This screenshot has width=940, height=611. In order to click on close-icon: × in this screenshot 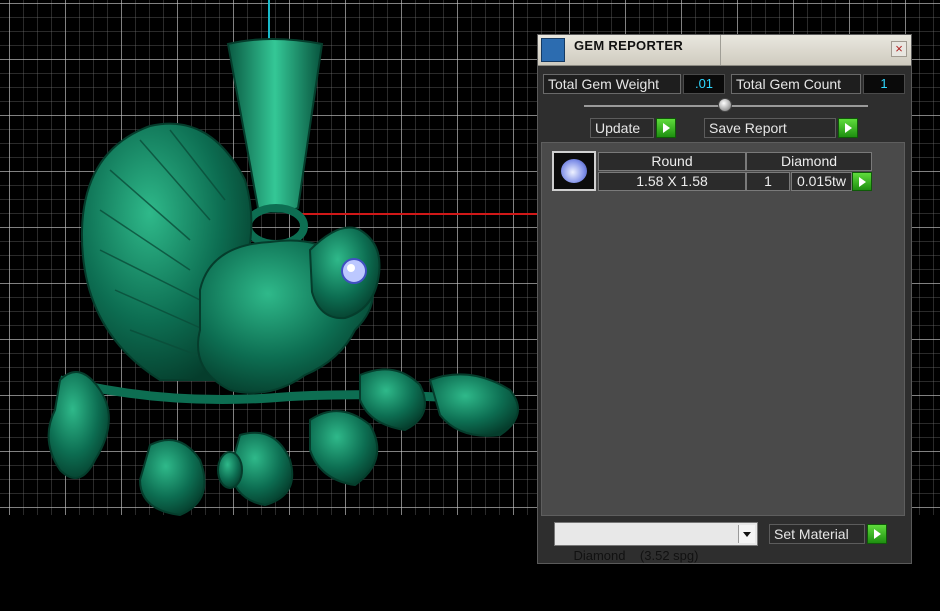, I will do `click(899, 49)`.